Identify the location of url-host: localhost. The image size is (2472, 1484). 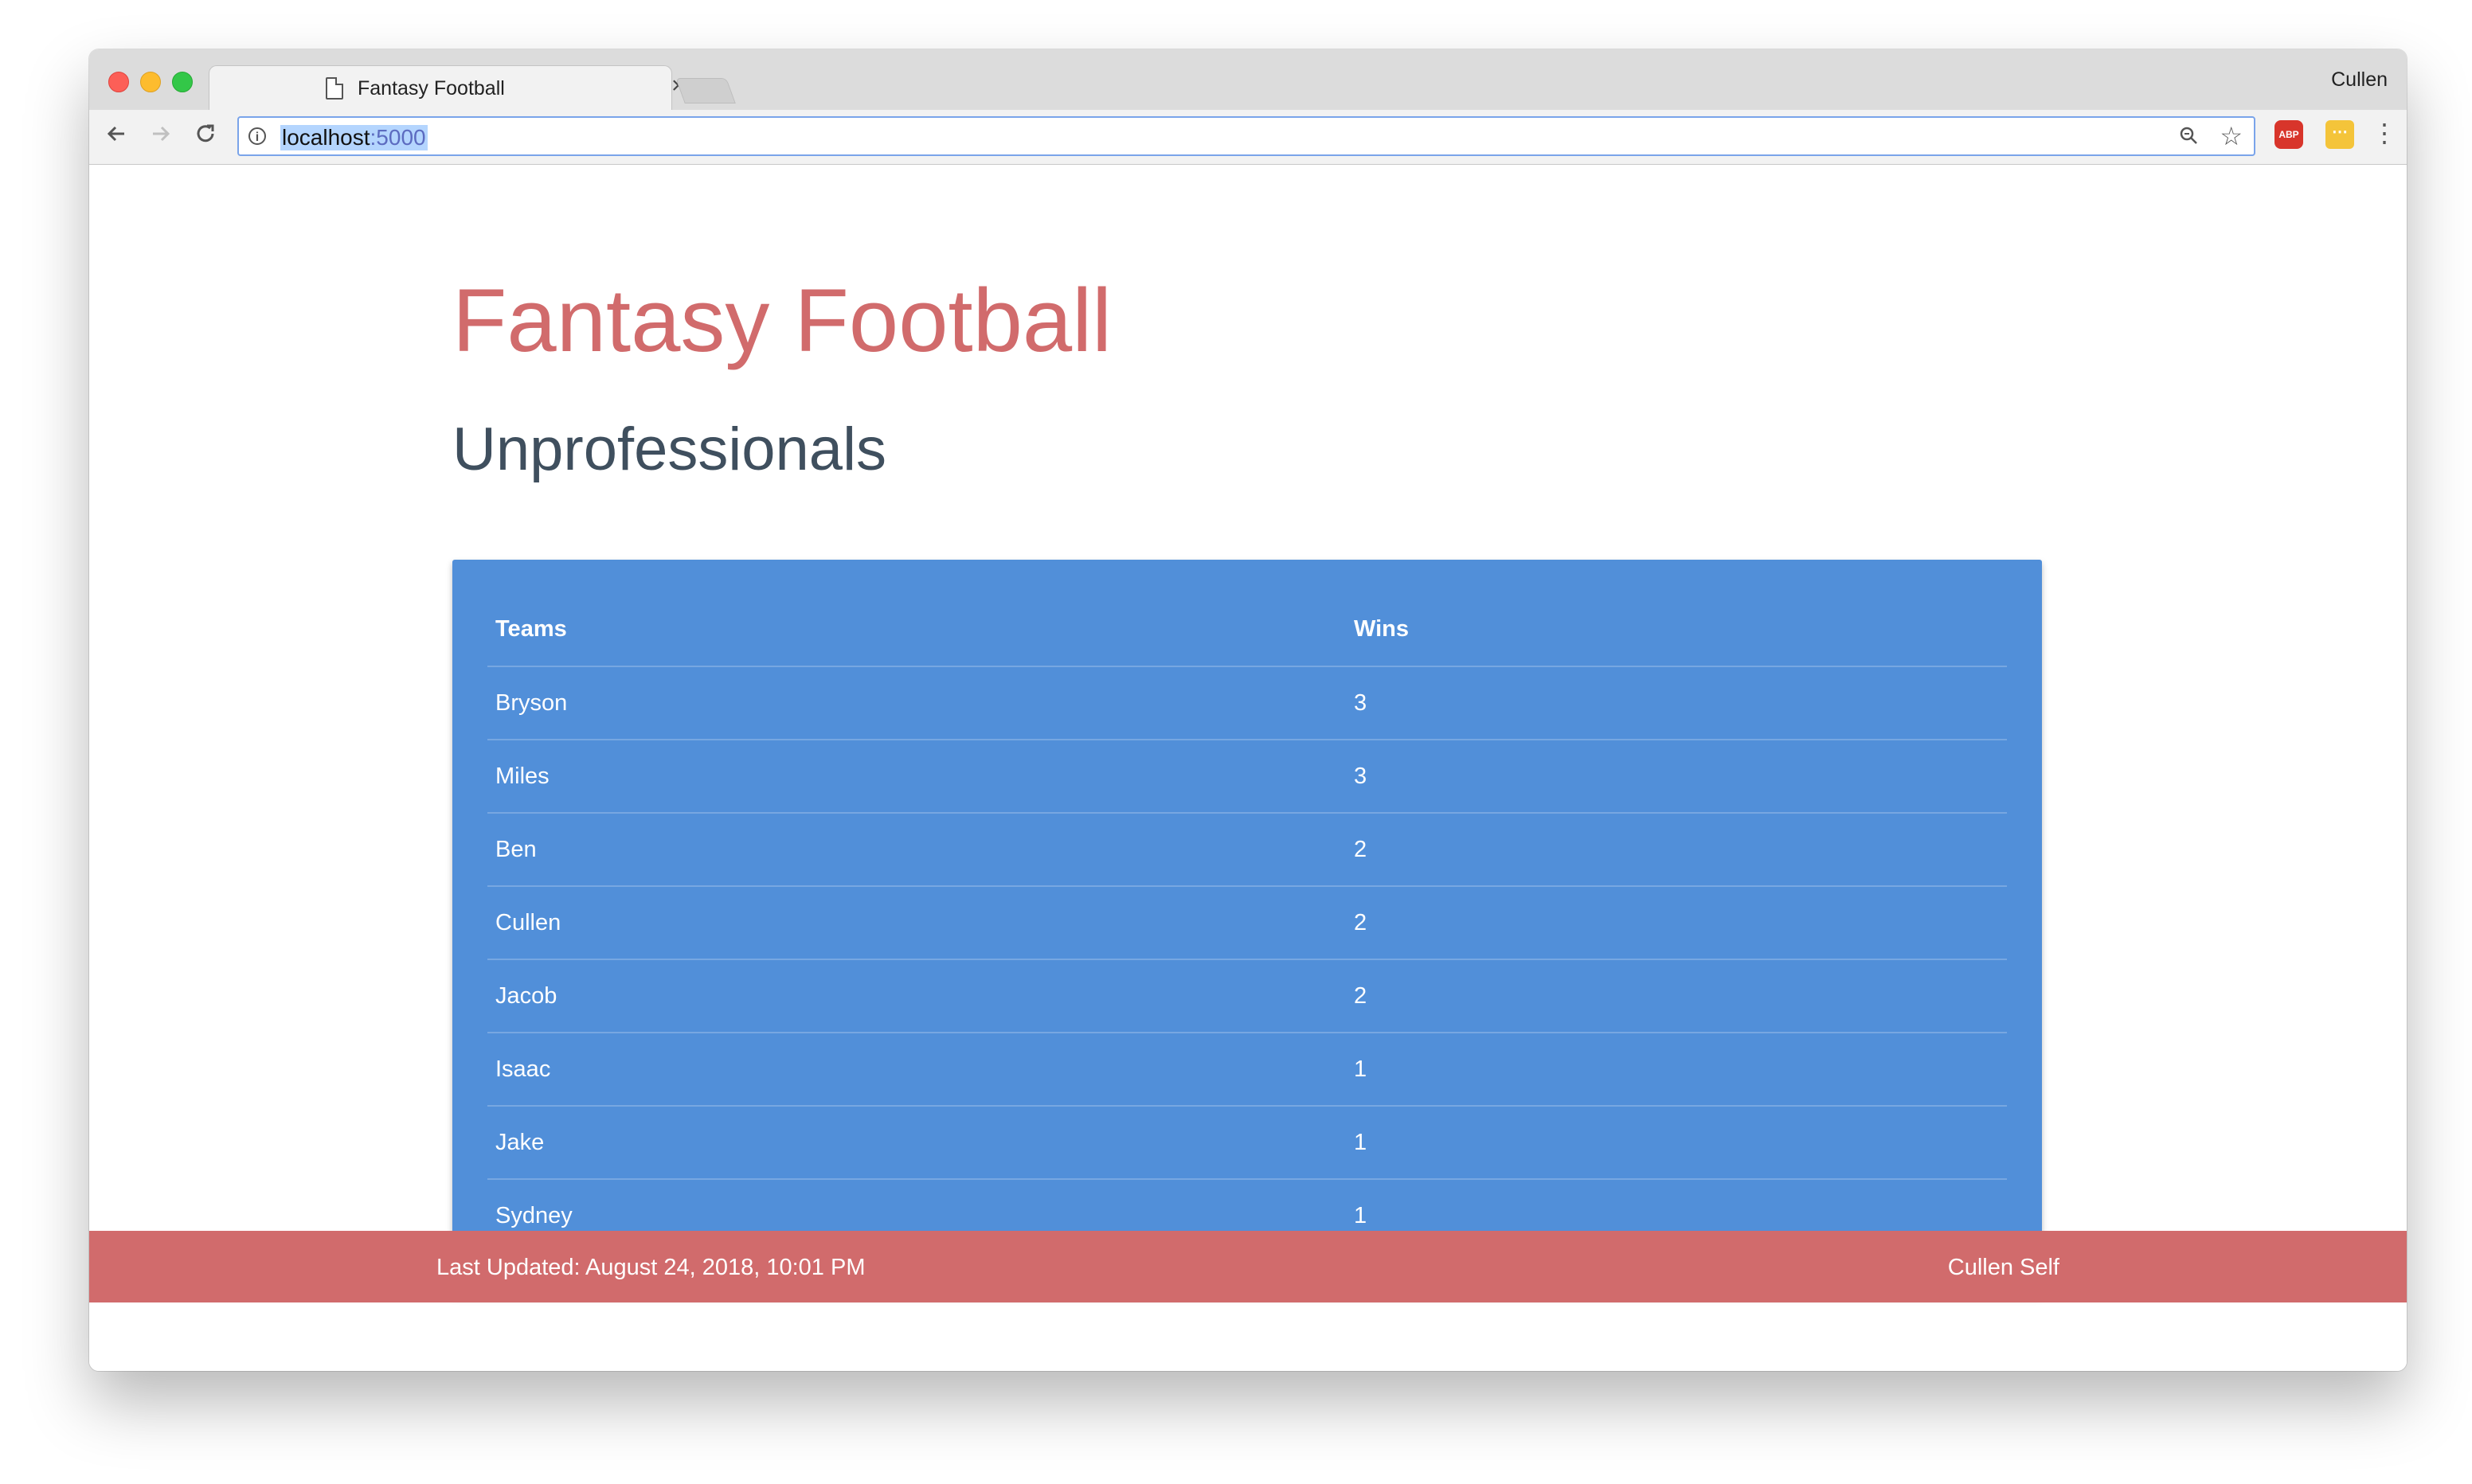
(326, 137).